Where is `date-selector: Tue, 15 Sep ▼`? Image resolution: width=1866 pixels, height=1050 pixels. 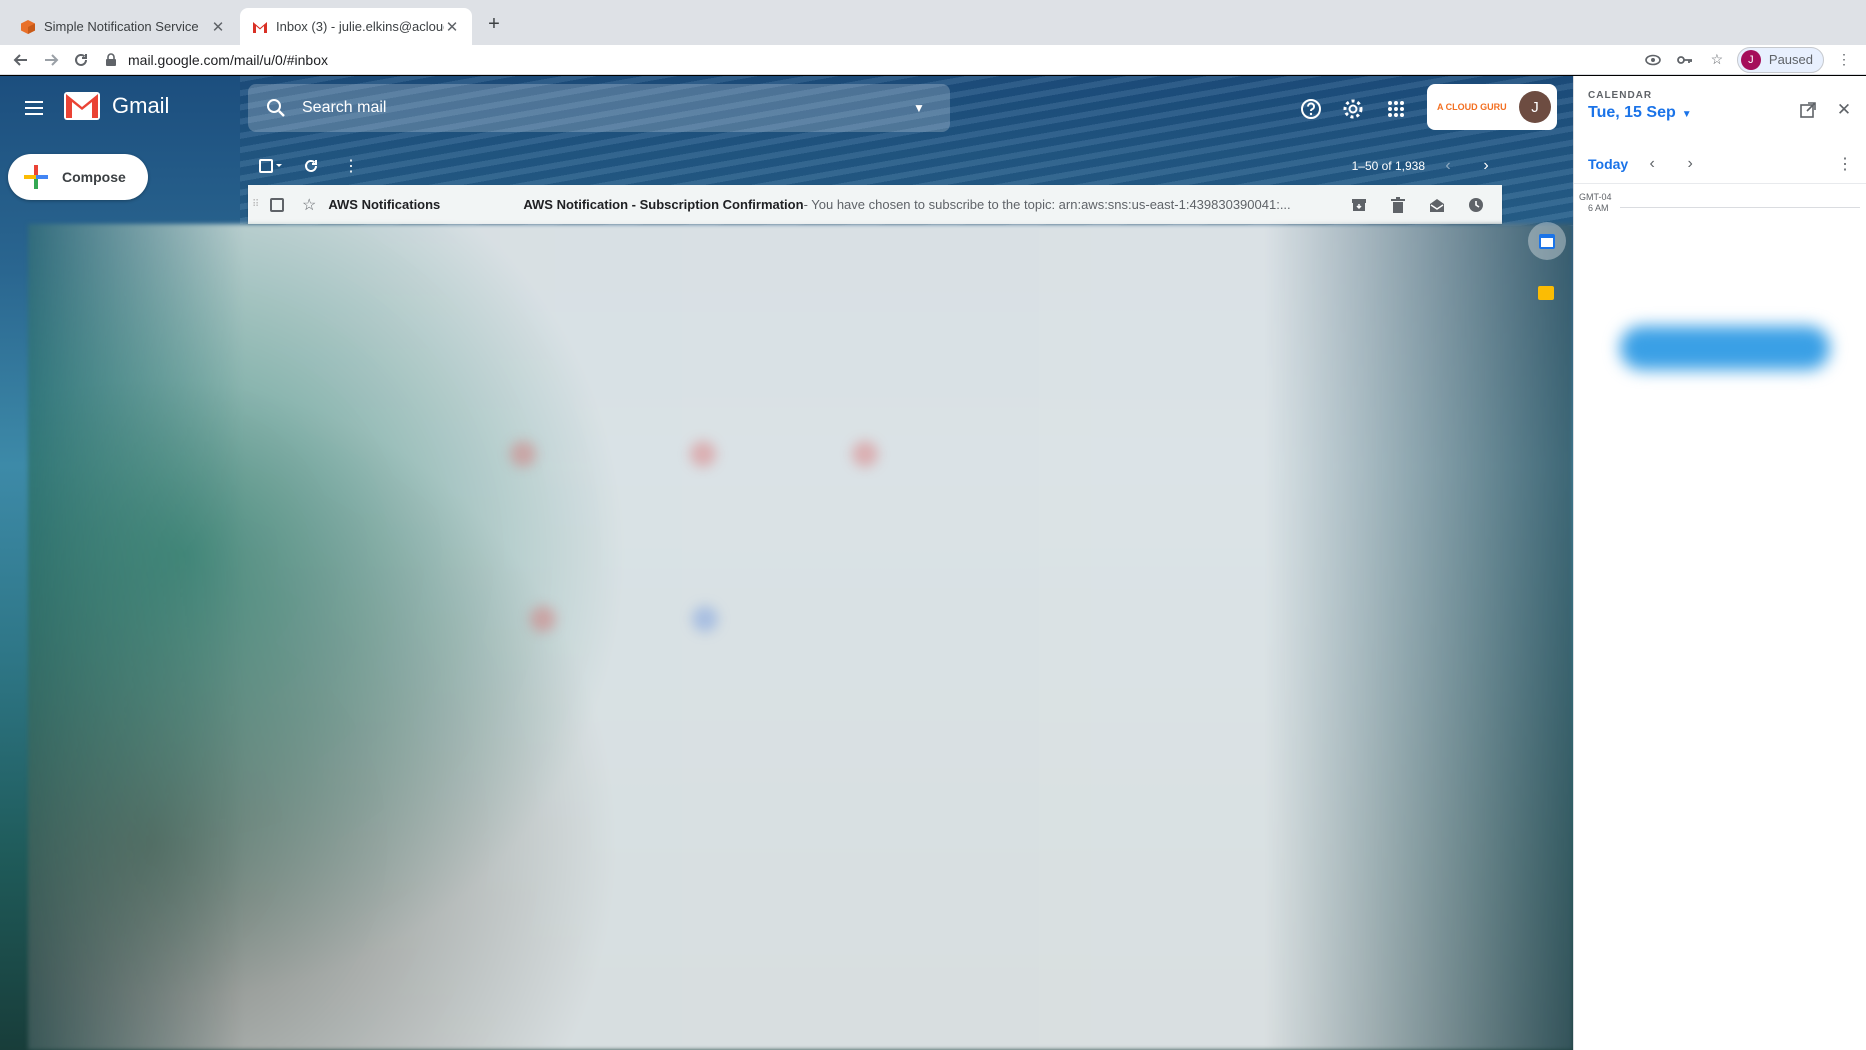
date-selector: Tue, 15 Sep ▼ is located at coordinates (1640, 113).